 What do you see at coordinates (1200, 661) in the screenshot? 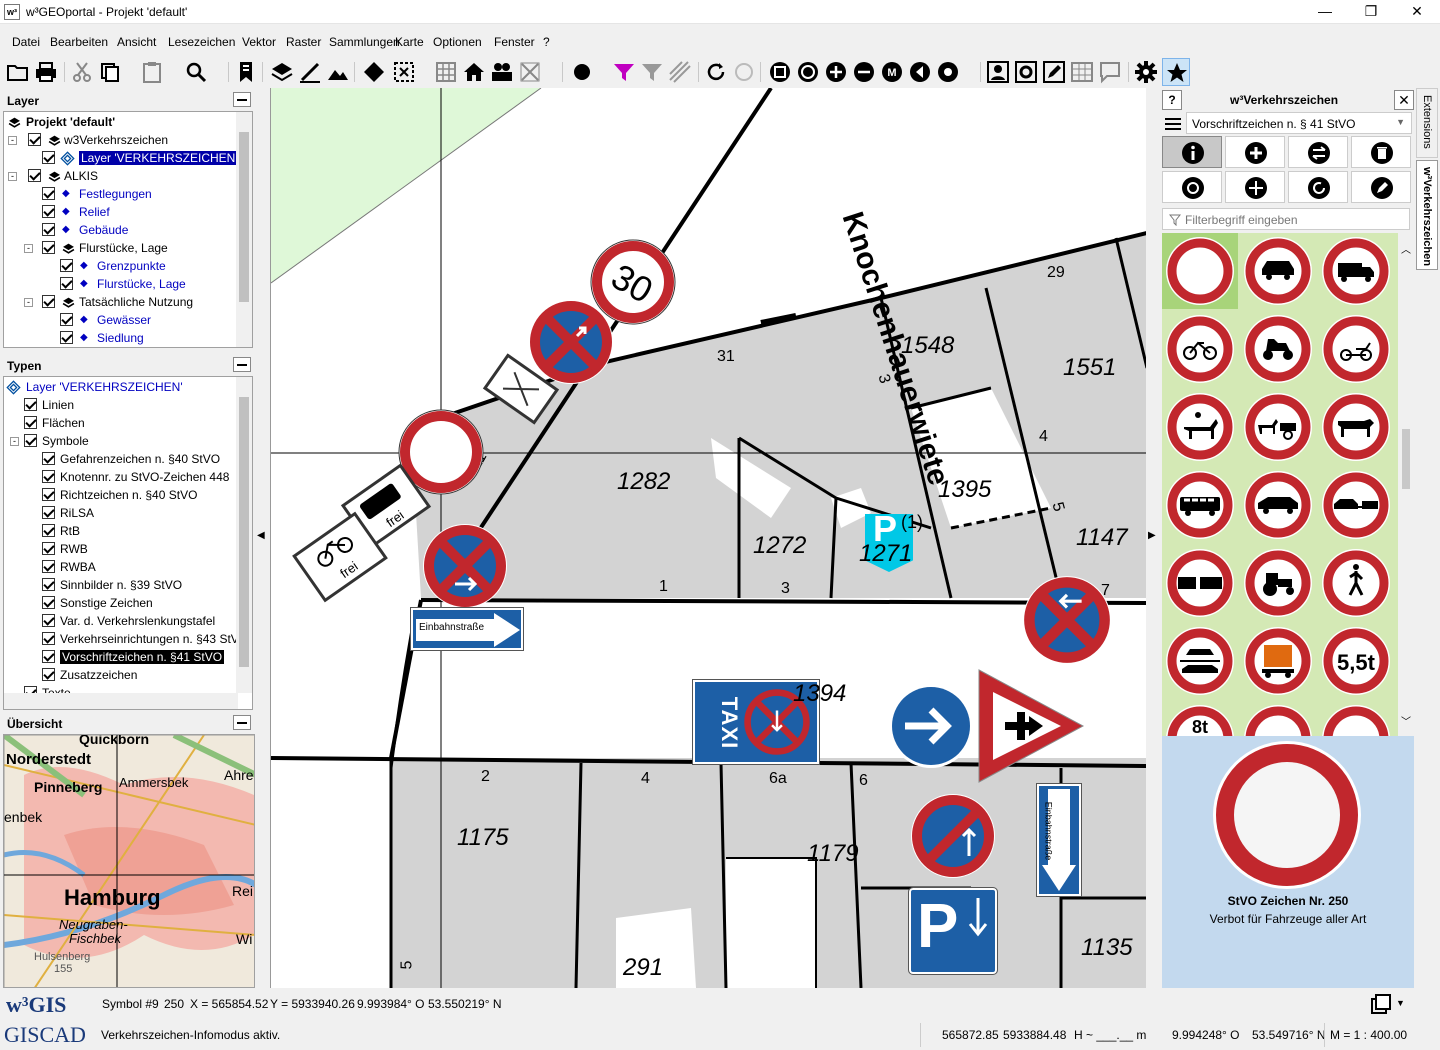
I see `sign-no-motor-vehicles` at bounding box center [1200, 661].